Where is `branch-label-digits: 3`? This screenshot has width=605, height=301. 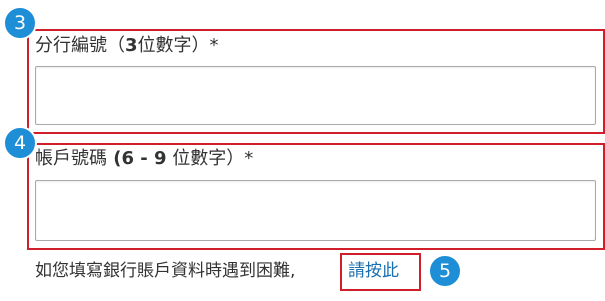 branch-label-digits: 3 is located at coordinates (131, 45).